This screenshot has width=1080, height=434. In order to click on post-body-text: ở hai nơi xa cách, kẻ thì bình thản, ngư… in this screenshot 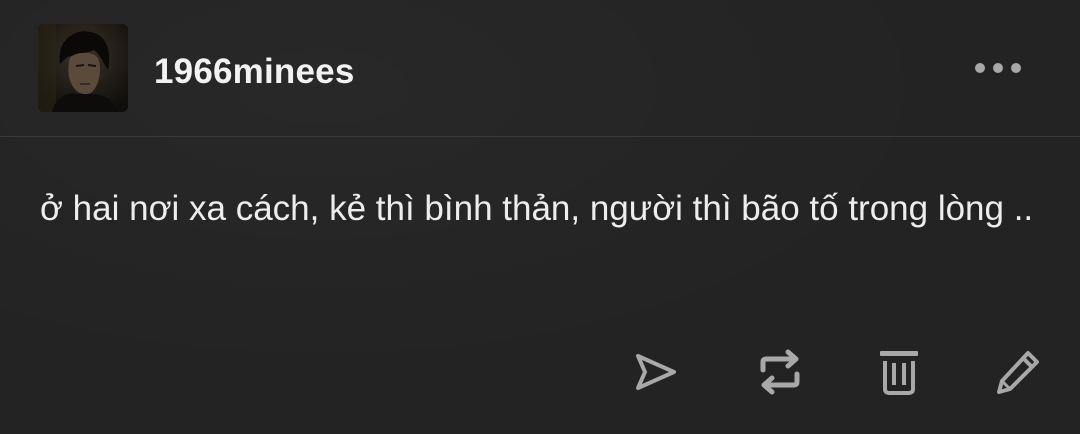, I will do `click(537, 208)`.